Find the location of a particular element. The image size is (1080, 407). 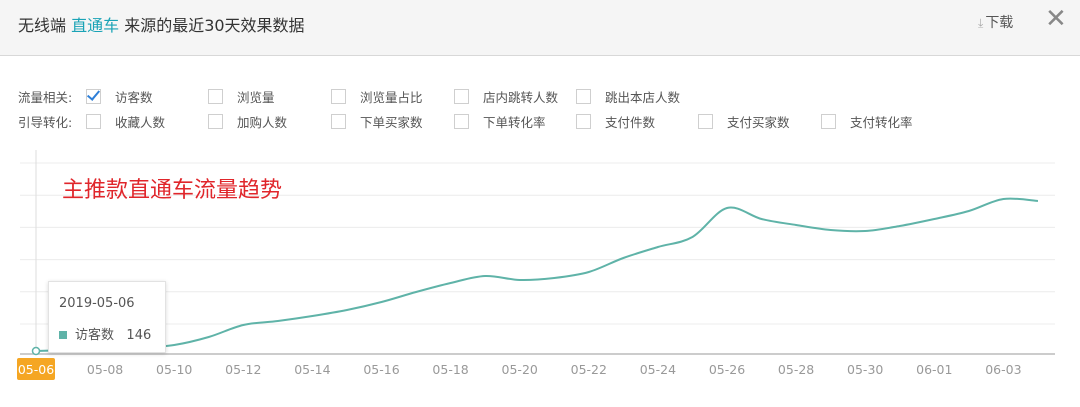

data-point is located at coordinates (36, 351).